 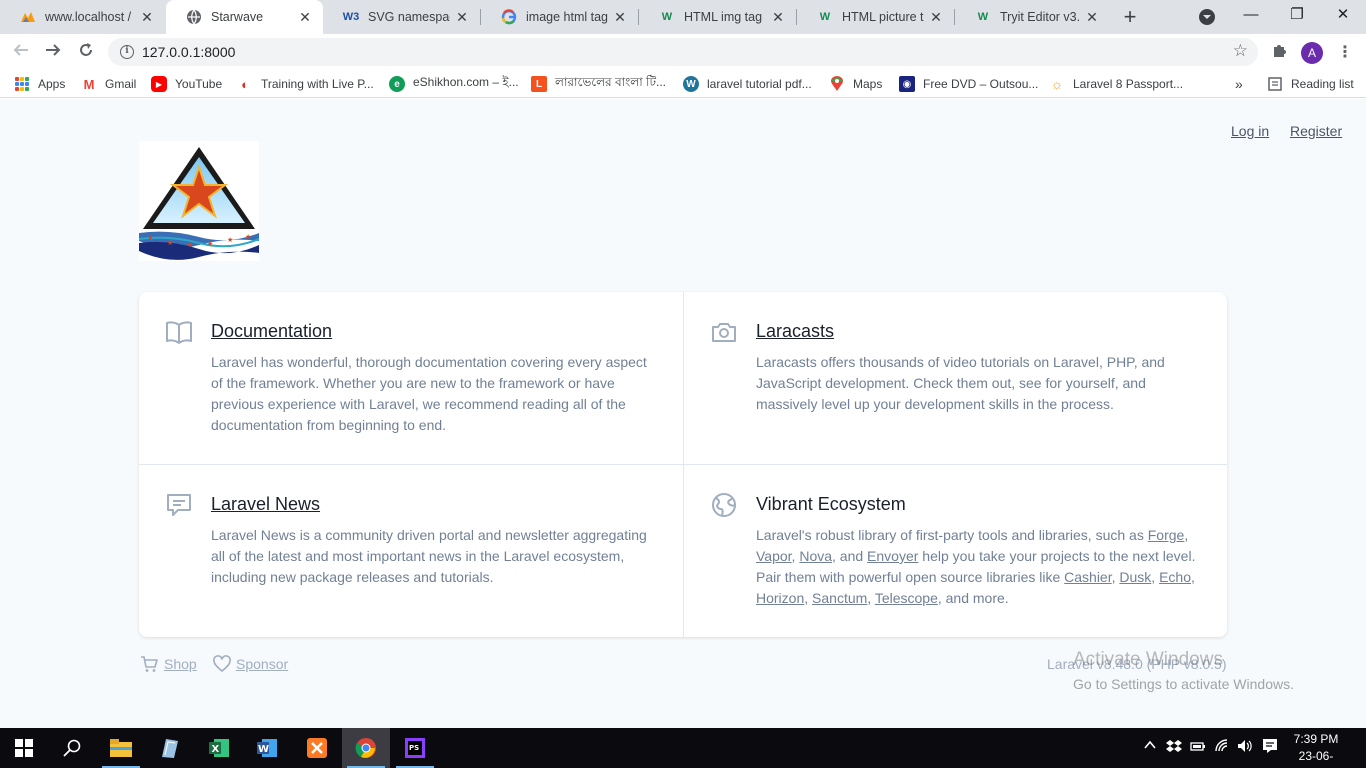 I want to click on sanctum-link: Sanctum, so click(x=839, y=598).